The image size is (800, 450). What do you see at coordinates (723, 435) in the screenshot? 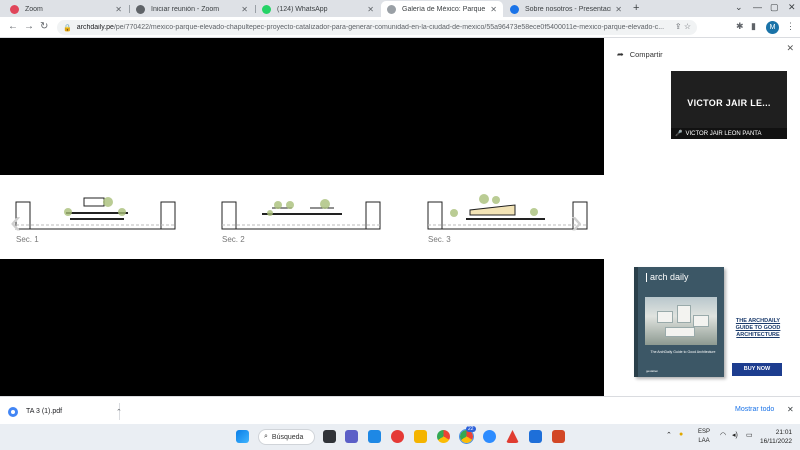
I see `wifi-icon: ◠` at bounding box center [723, 435].